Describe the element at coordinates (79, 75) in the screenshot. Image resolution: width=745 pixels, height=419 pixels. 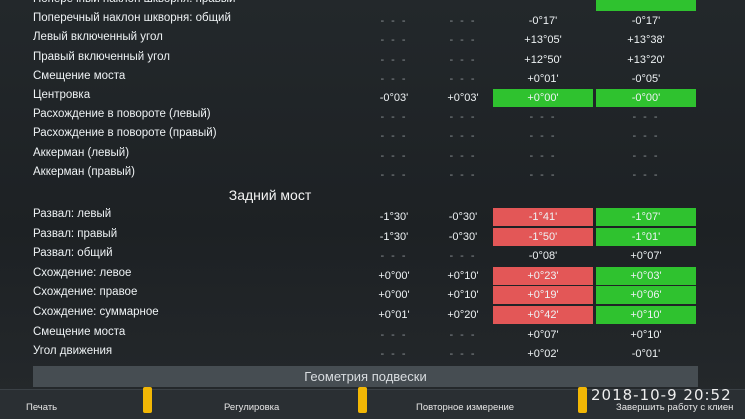
I see `front-row-label: Смещение моста` at that location.